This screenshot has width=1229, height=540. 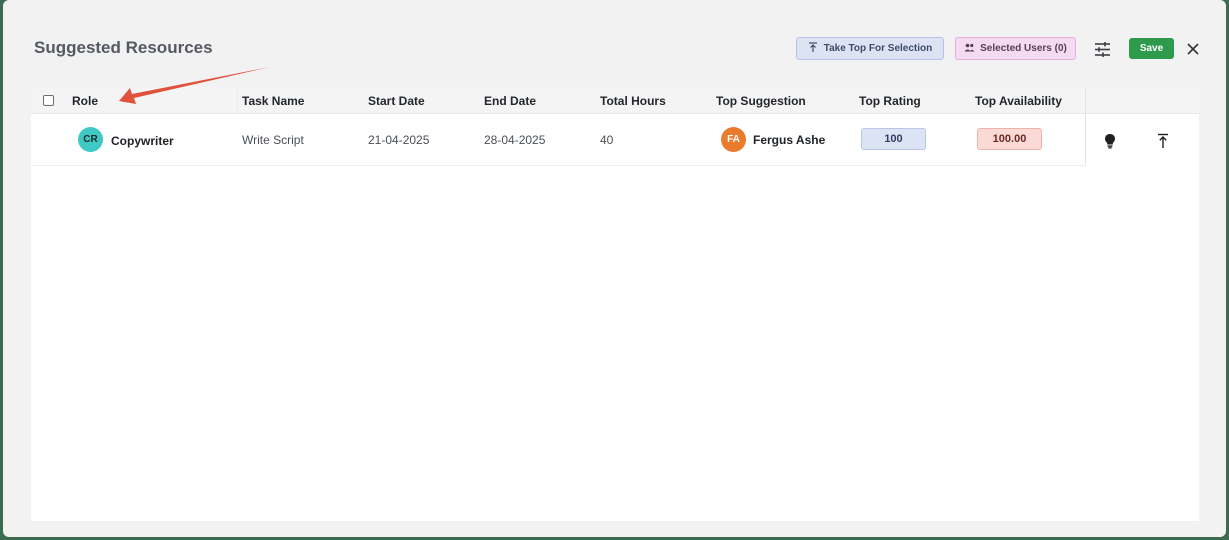 What do you see at coordinates (396, 101) in the screenshot?
I see `column-header-start-date: Start Date` at bounding box center [396, 101].